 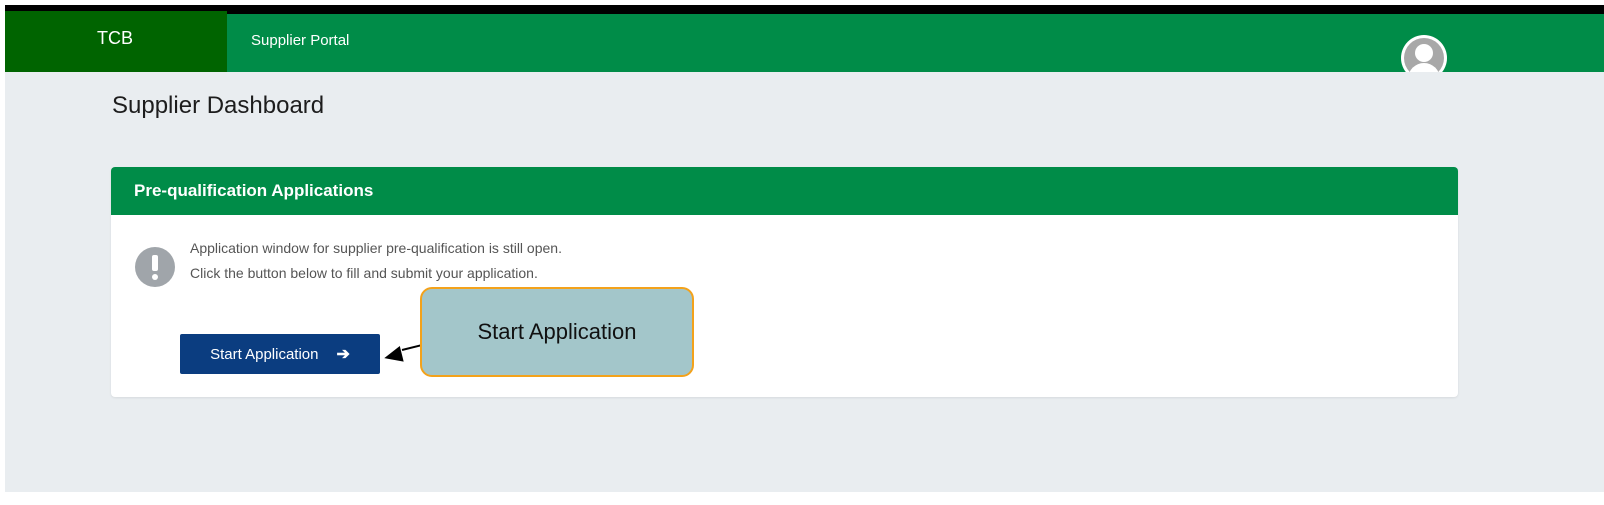 I want to click on start-application-button: Start Application ➔, so click(x=280, y=354).